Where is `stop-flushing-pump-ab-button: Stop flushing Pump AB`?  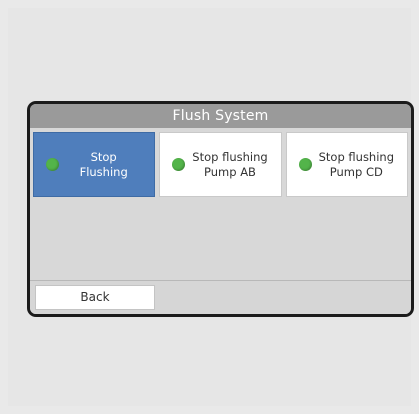
stop-flushing-pump-ab-button: Stop flushing Pump AB is located at coordinates (220, 164).